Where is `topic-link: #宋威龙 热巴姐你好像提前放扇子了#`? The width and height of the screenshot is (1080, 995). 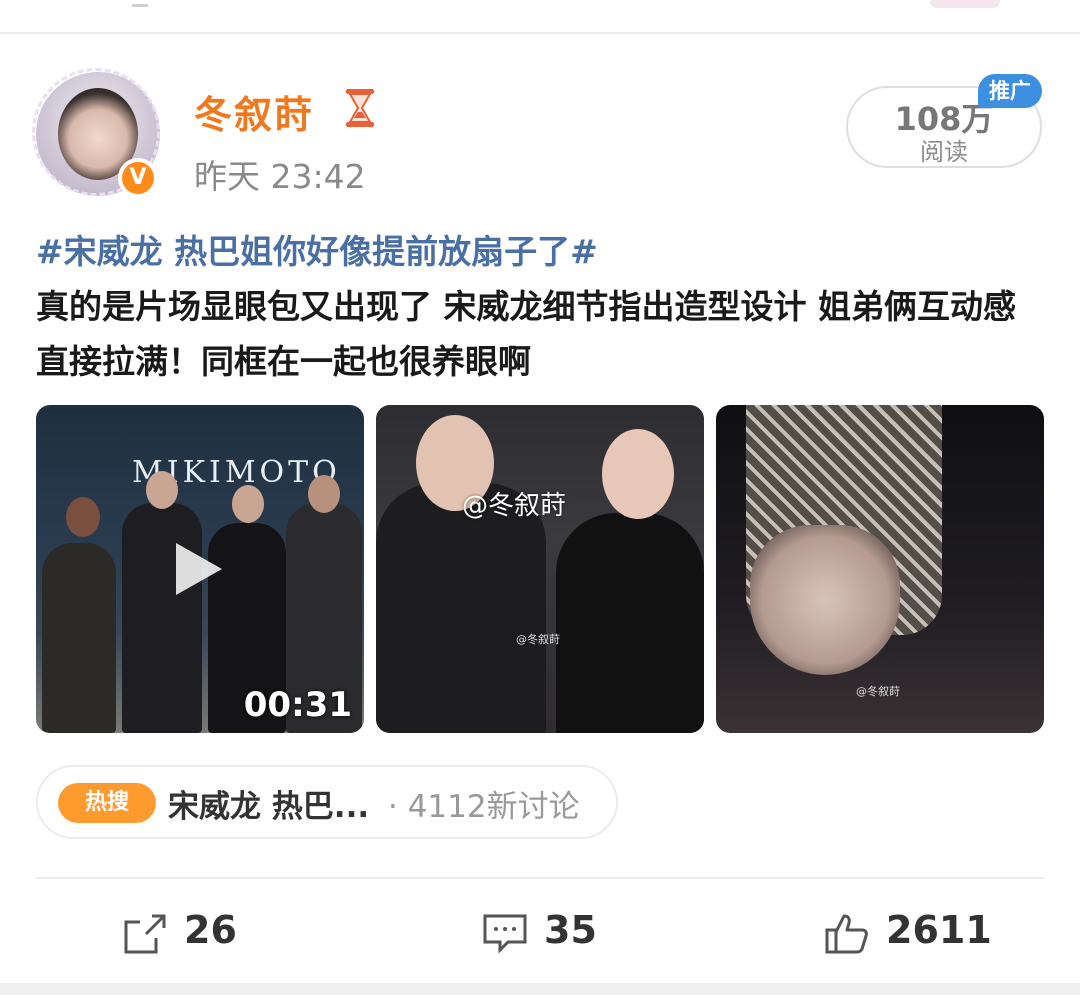
topic-link: #宋威龙 热巴姐你好像提前放扇子了# is located at coordinates (317, 251).